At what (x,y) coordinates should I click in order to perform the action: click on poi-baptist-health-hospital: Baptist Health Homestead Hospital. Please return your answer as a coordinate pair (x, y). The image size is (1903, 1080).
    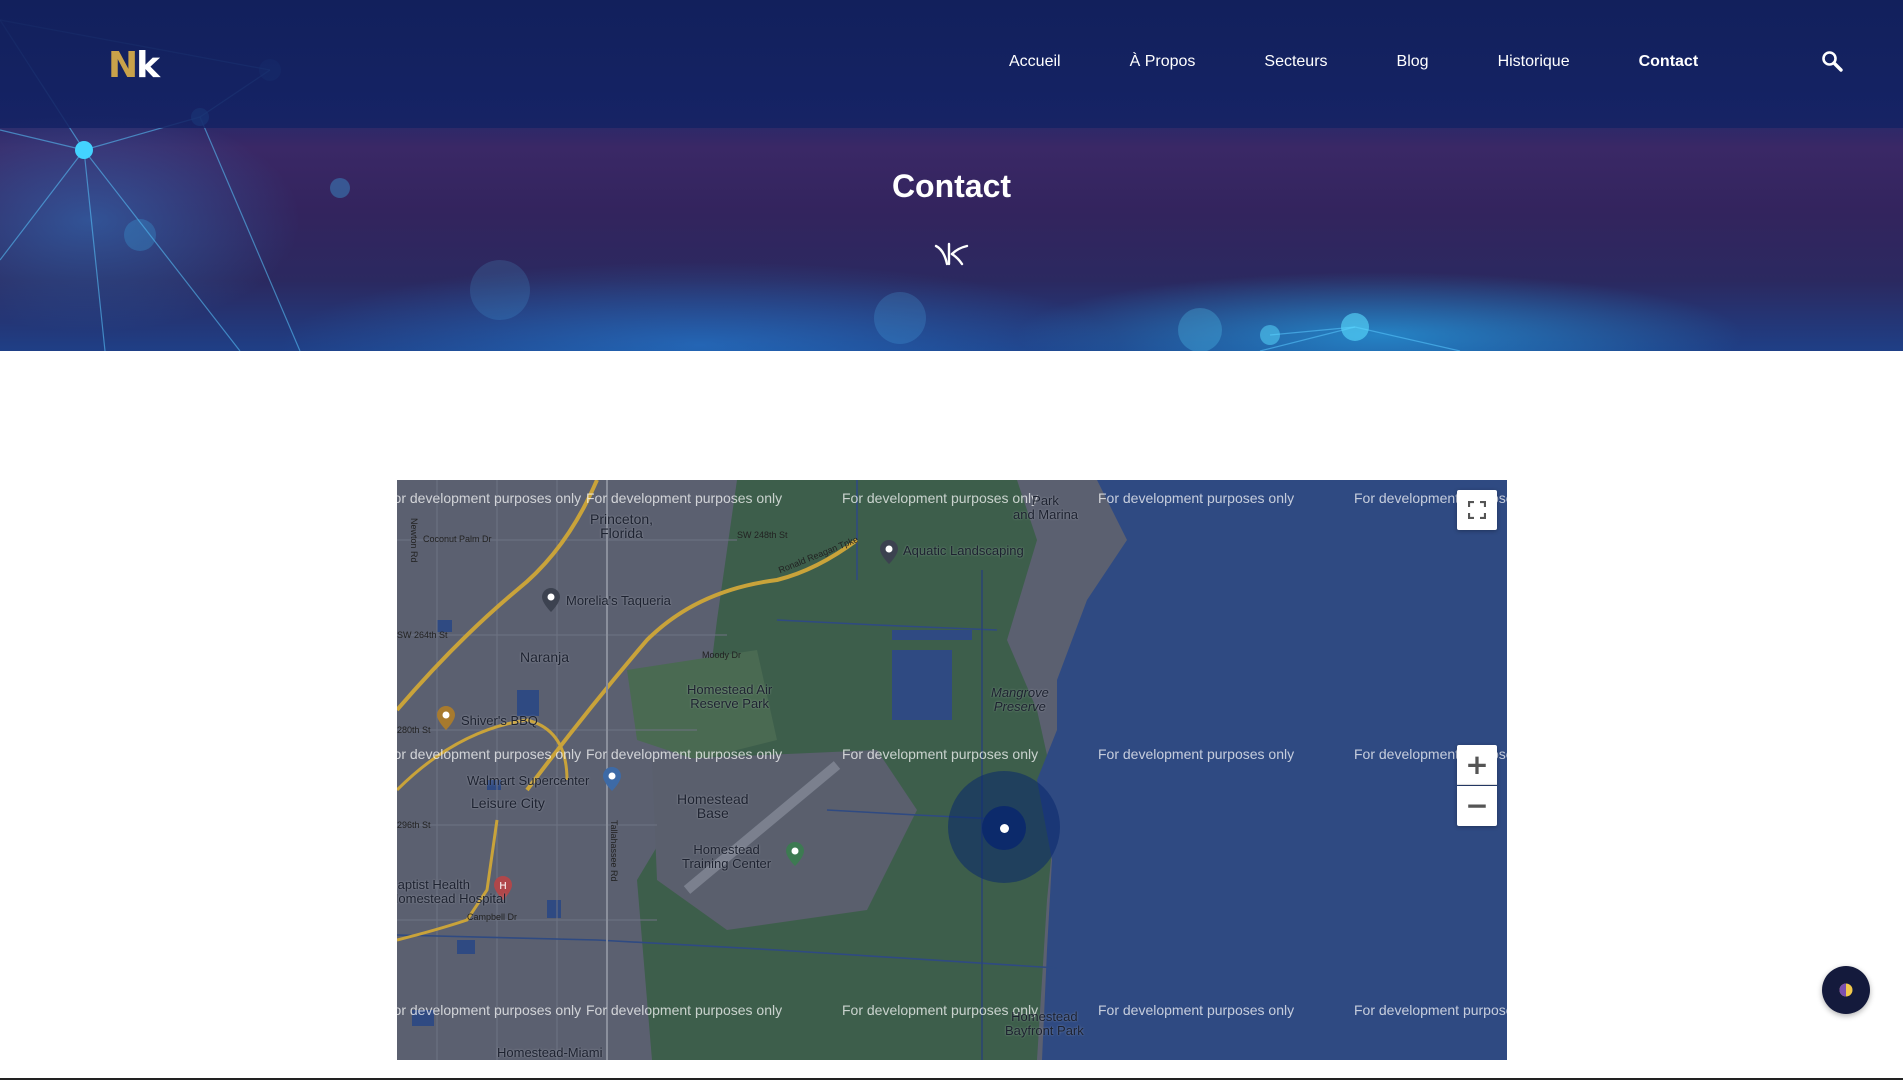
    Looking at the image, I should click on (451, 892).